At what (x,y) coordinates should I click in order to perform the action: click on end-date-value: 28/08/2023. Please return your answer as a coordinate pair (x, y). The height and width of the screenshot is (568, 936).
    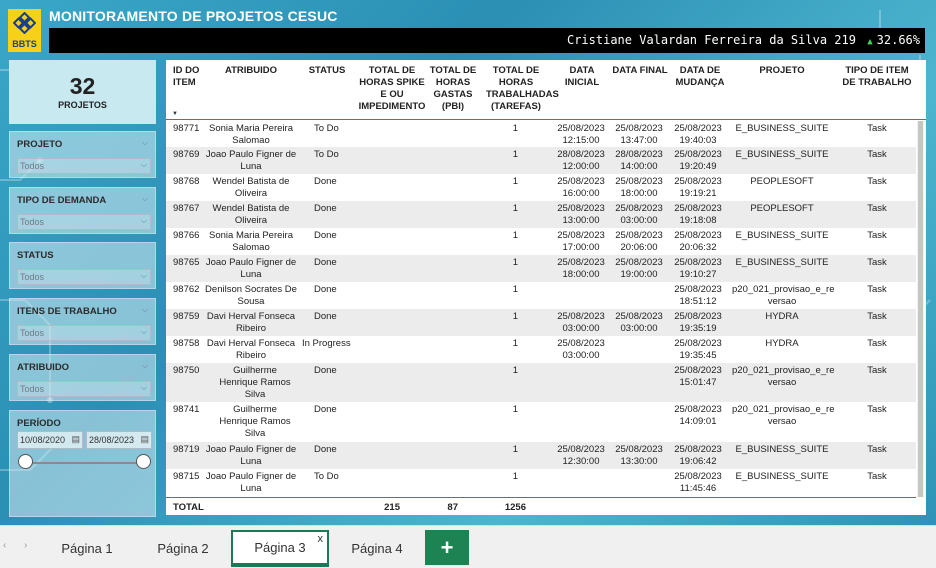
    Looking at the image, I should click on (112, 440).